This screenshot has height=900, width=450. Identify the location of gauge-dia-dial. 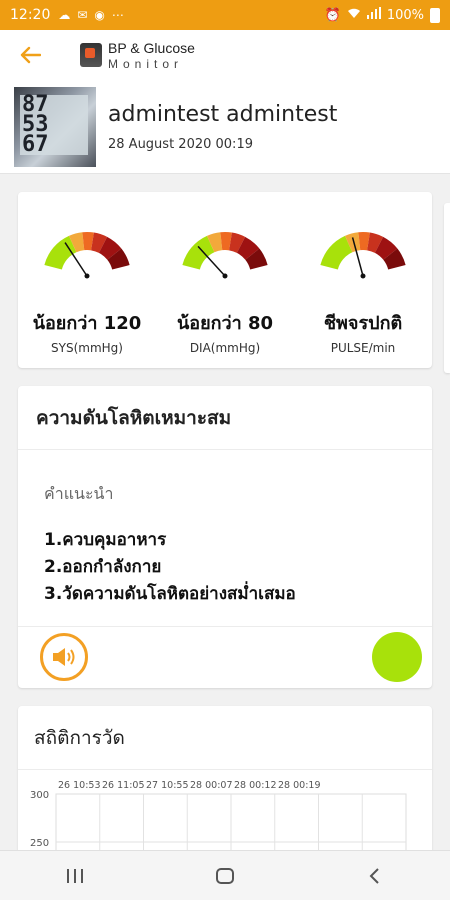
(225, 255).